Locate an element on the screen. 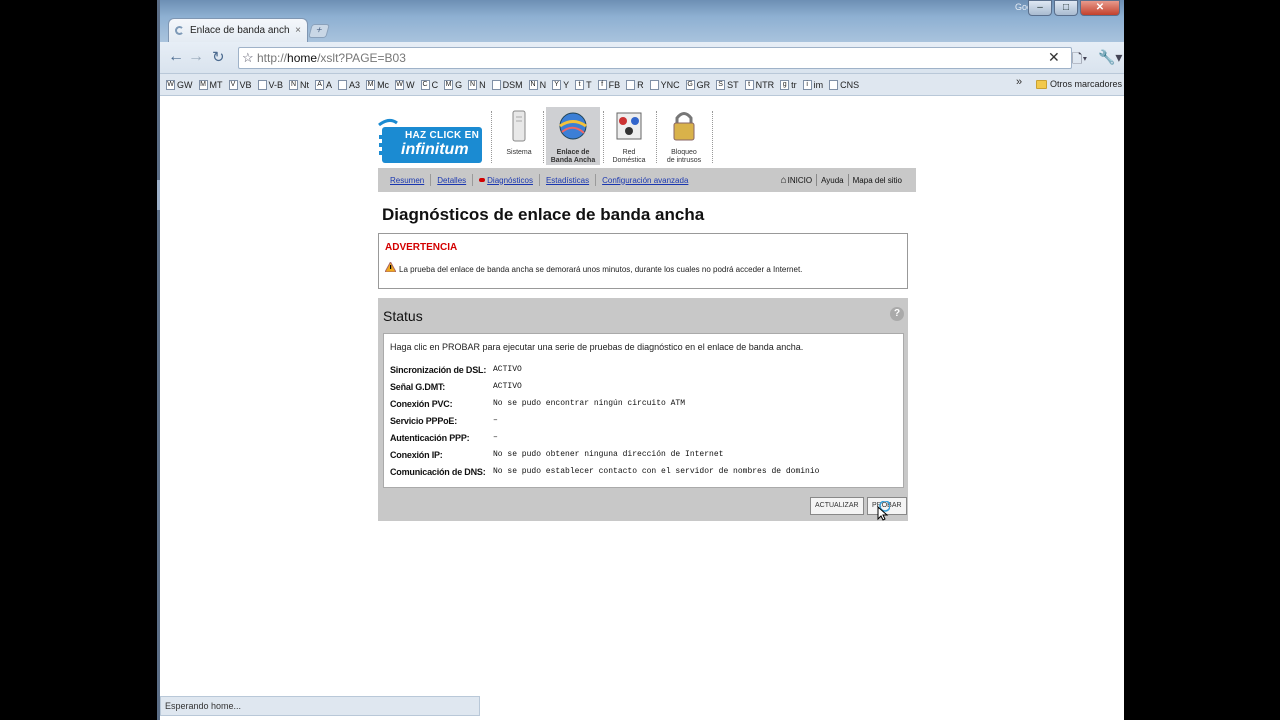  subnav-detalles: Detalles is located at coordinates (451, 180).